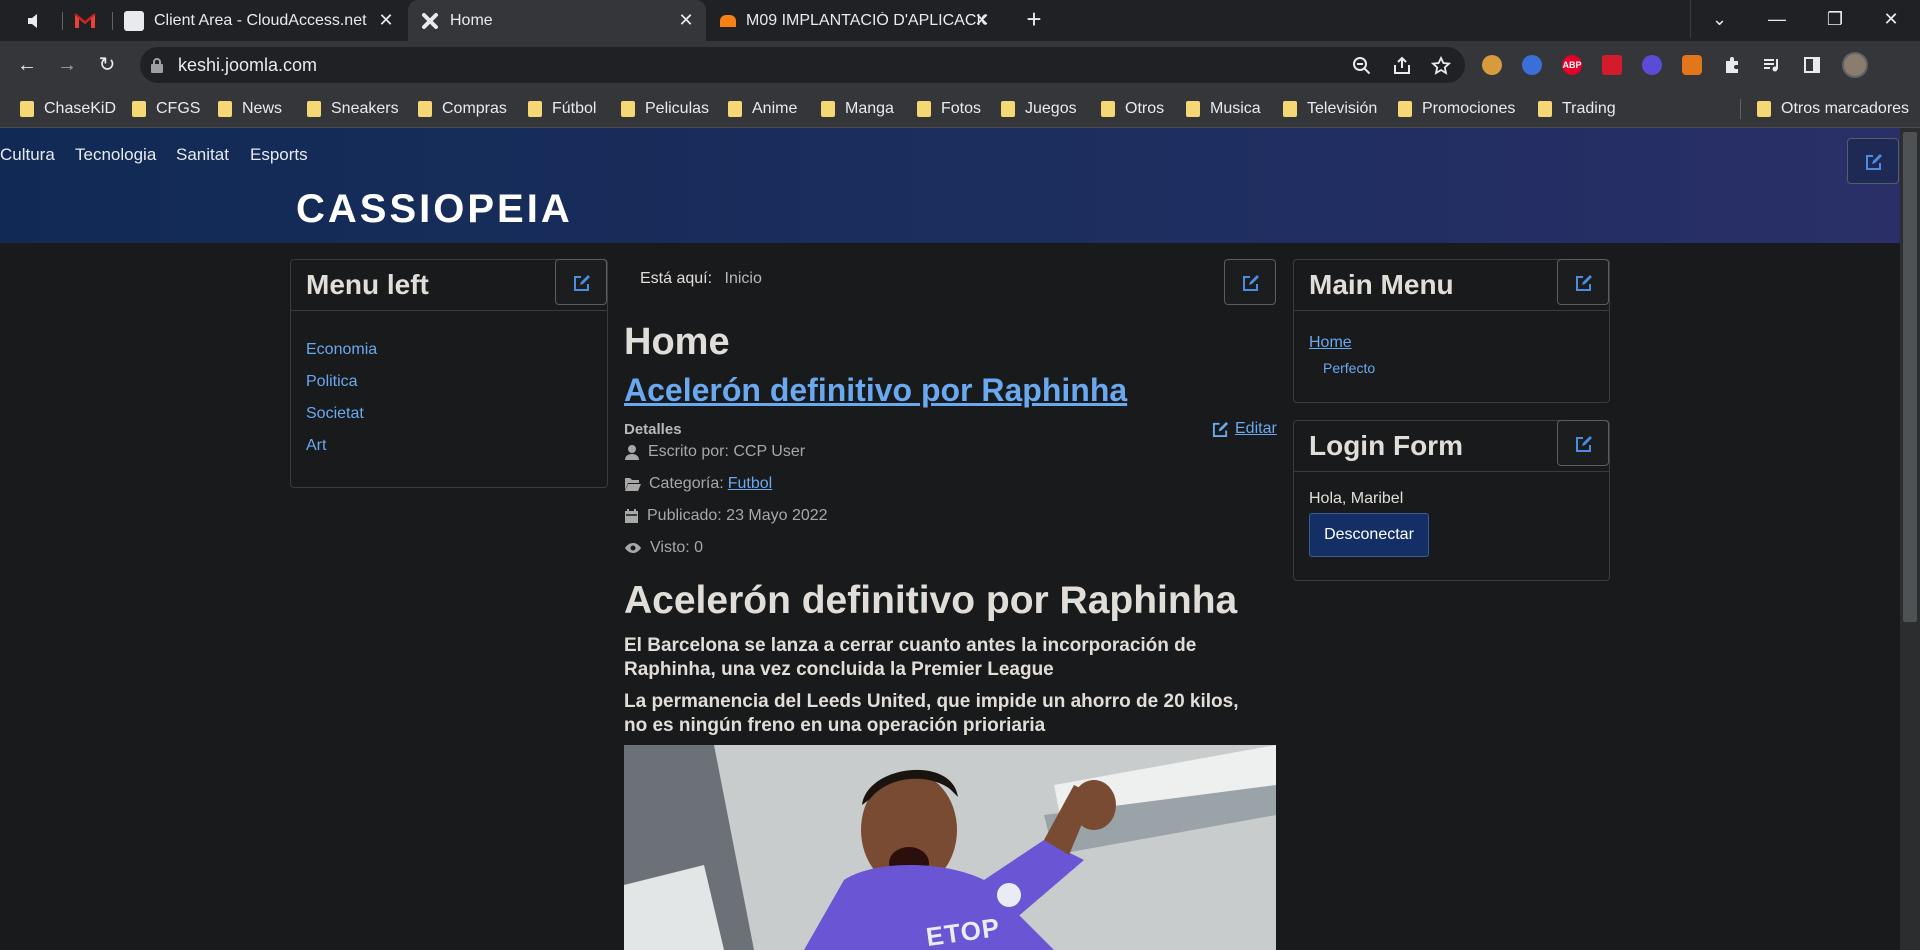  I want to click on puzzle-icon, so click(1732, 65).